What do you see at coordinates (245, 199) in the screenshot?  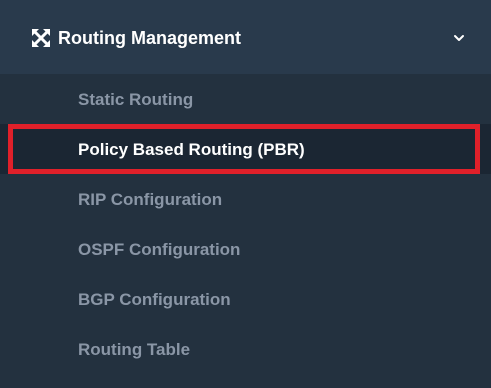 I see `submenu-item-rip-configuration: RIP Configuration` at bounding box center [245, 199].